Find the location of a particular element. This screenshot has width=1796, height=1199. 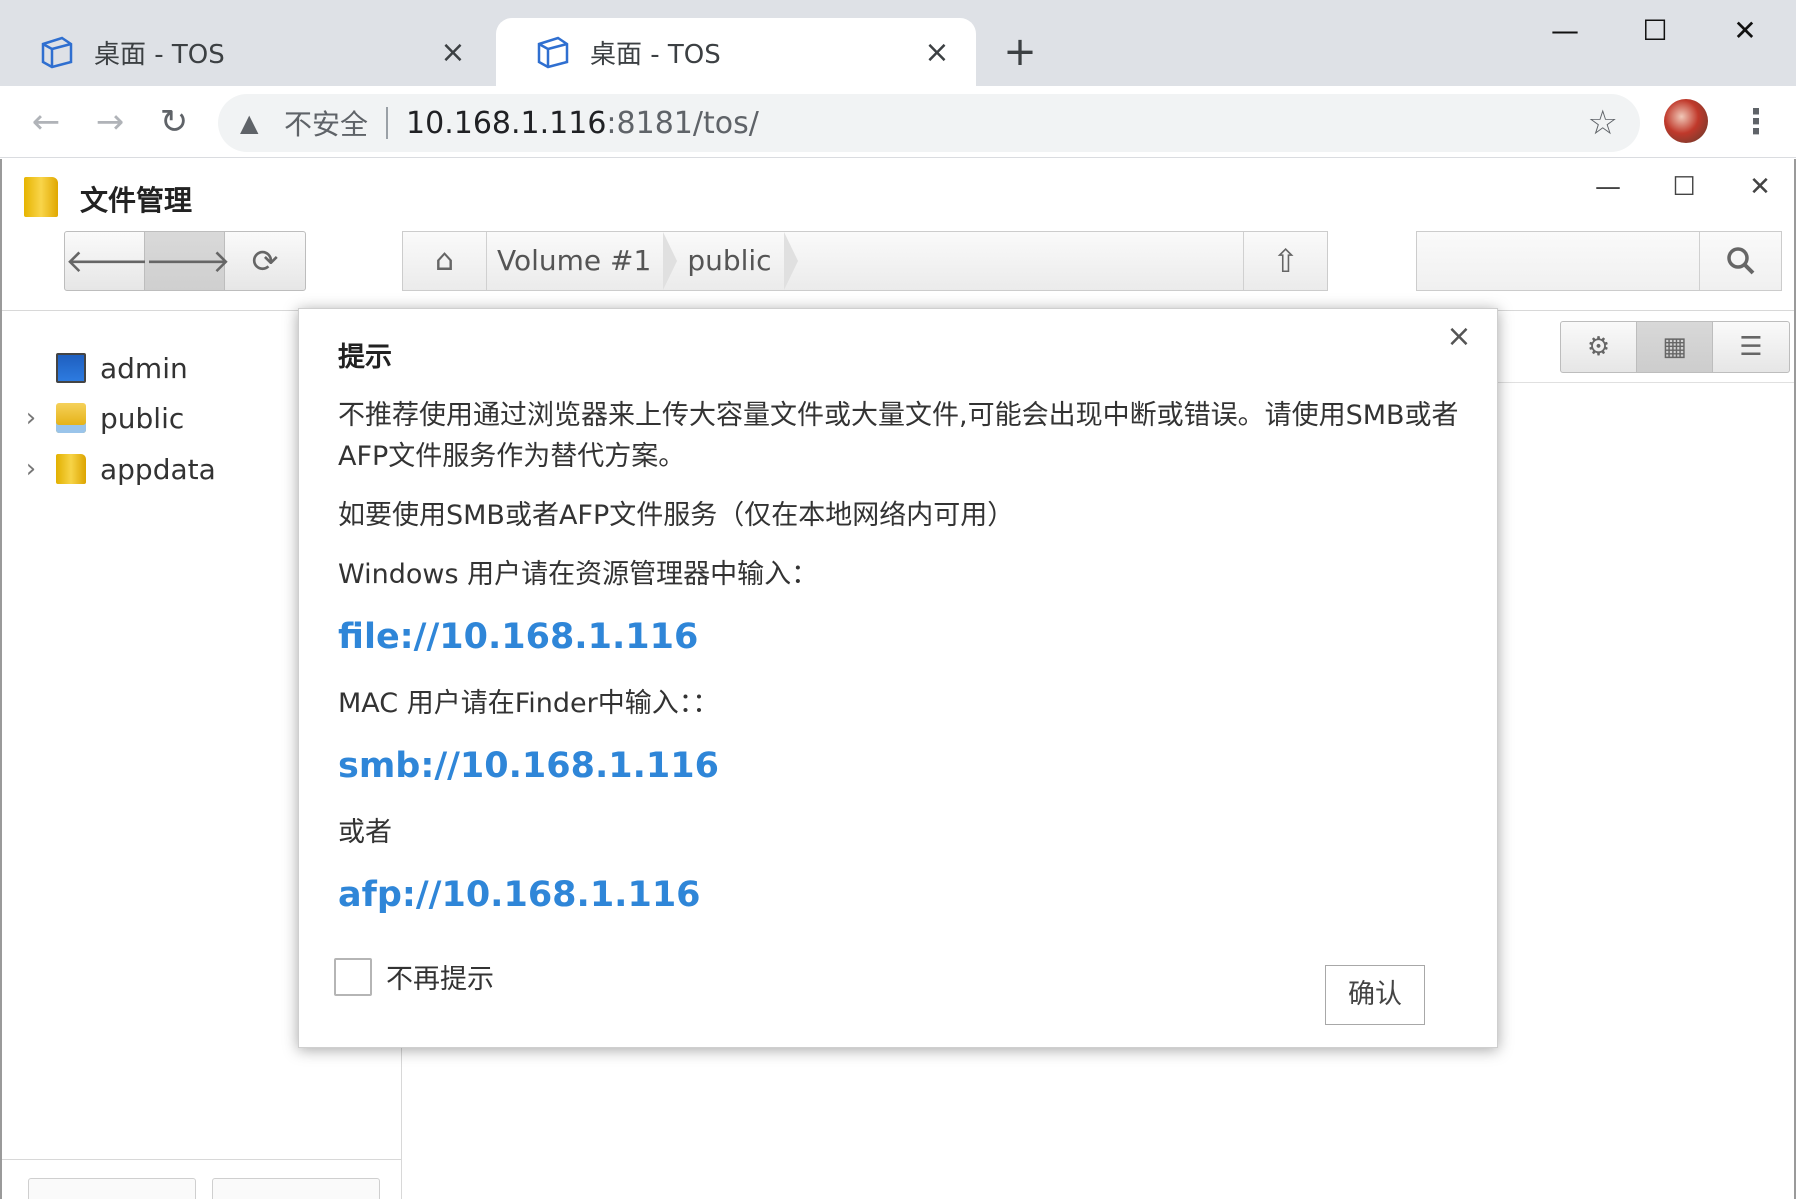

browser-toolbar: ← → ↻ ▲ 不安全 10.168.1.116 :8181/tos/ ☆ ⋮ is located at coordinates (898, 122).